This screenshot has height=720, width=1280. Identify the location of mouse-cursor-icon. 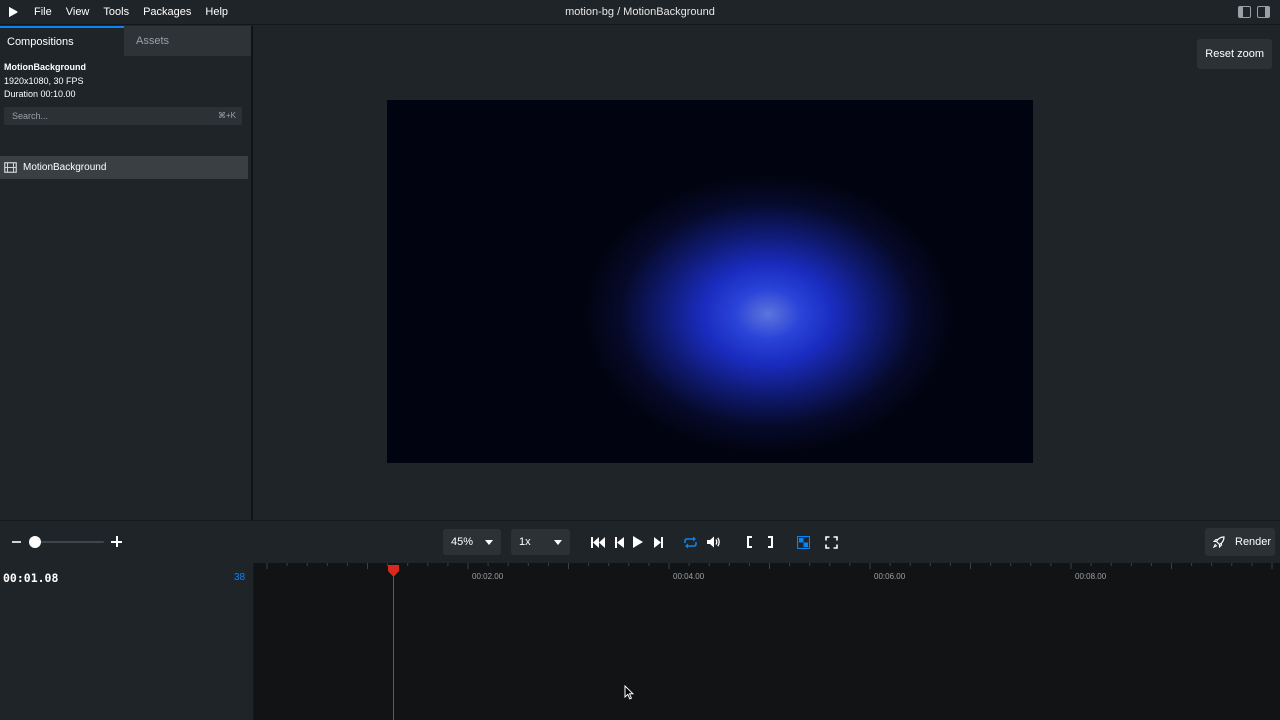
(629, 692).